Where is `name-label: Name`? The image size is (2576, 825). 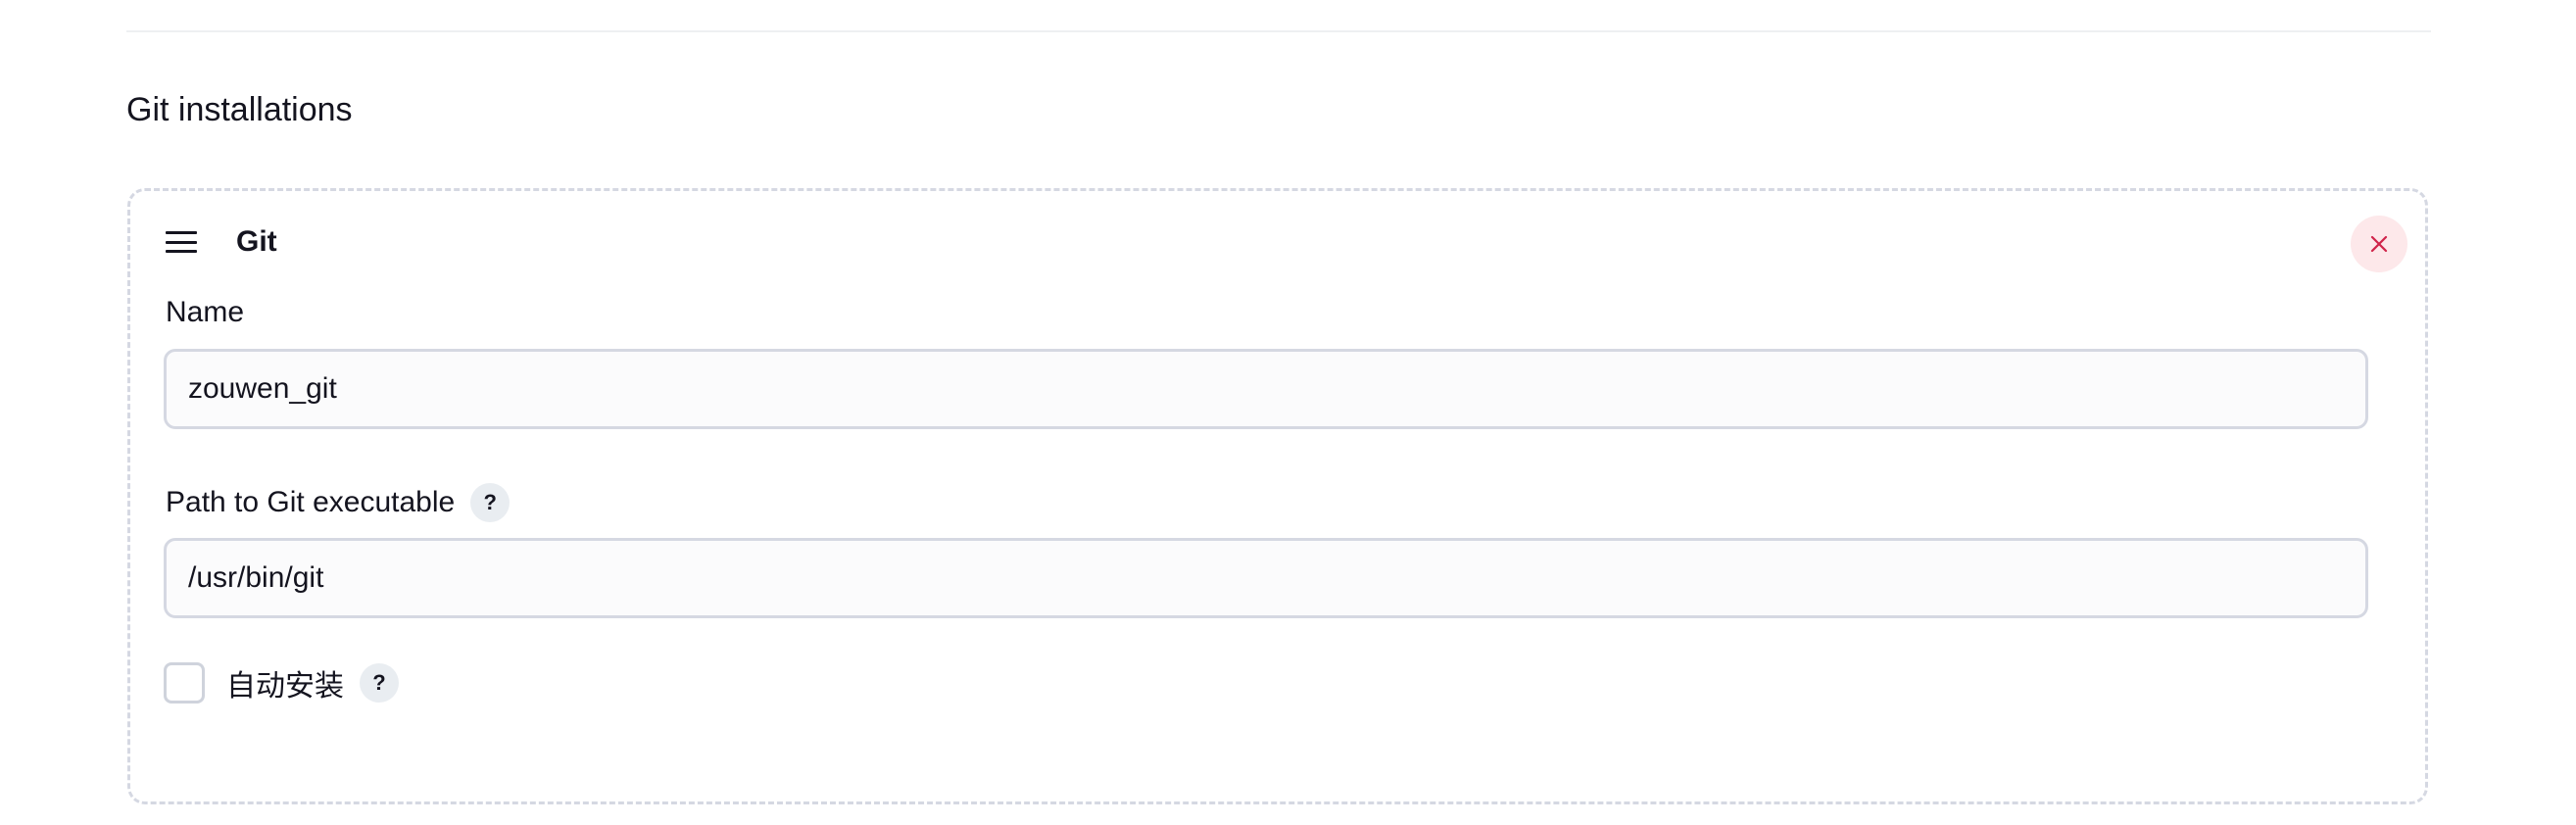 name-label: Name is located at coordinates (205, 312).